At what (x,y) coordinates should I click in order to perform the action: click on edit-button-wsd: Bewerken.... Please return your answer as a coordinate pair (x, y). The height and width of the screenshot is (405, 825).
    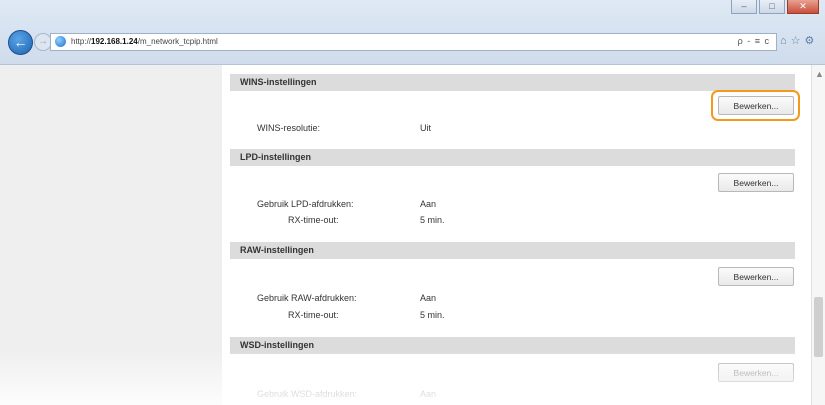
    Looking at the image, I should click on (756, 372).